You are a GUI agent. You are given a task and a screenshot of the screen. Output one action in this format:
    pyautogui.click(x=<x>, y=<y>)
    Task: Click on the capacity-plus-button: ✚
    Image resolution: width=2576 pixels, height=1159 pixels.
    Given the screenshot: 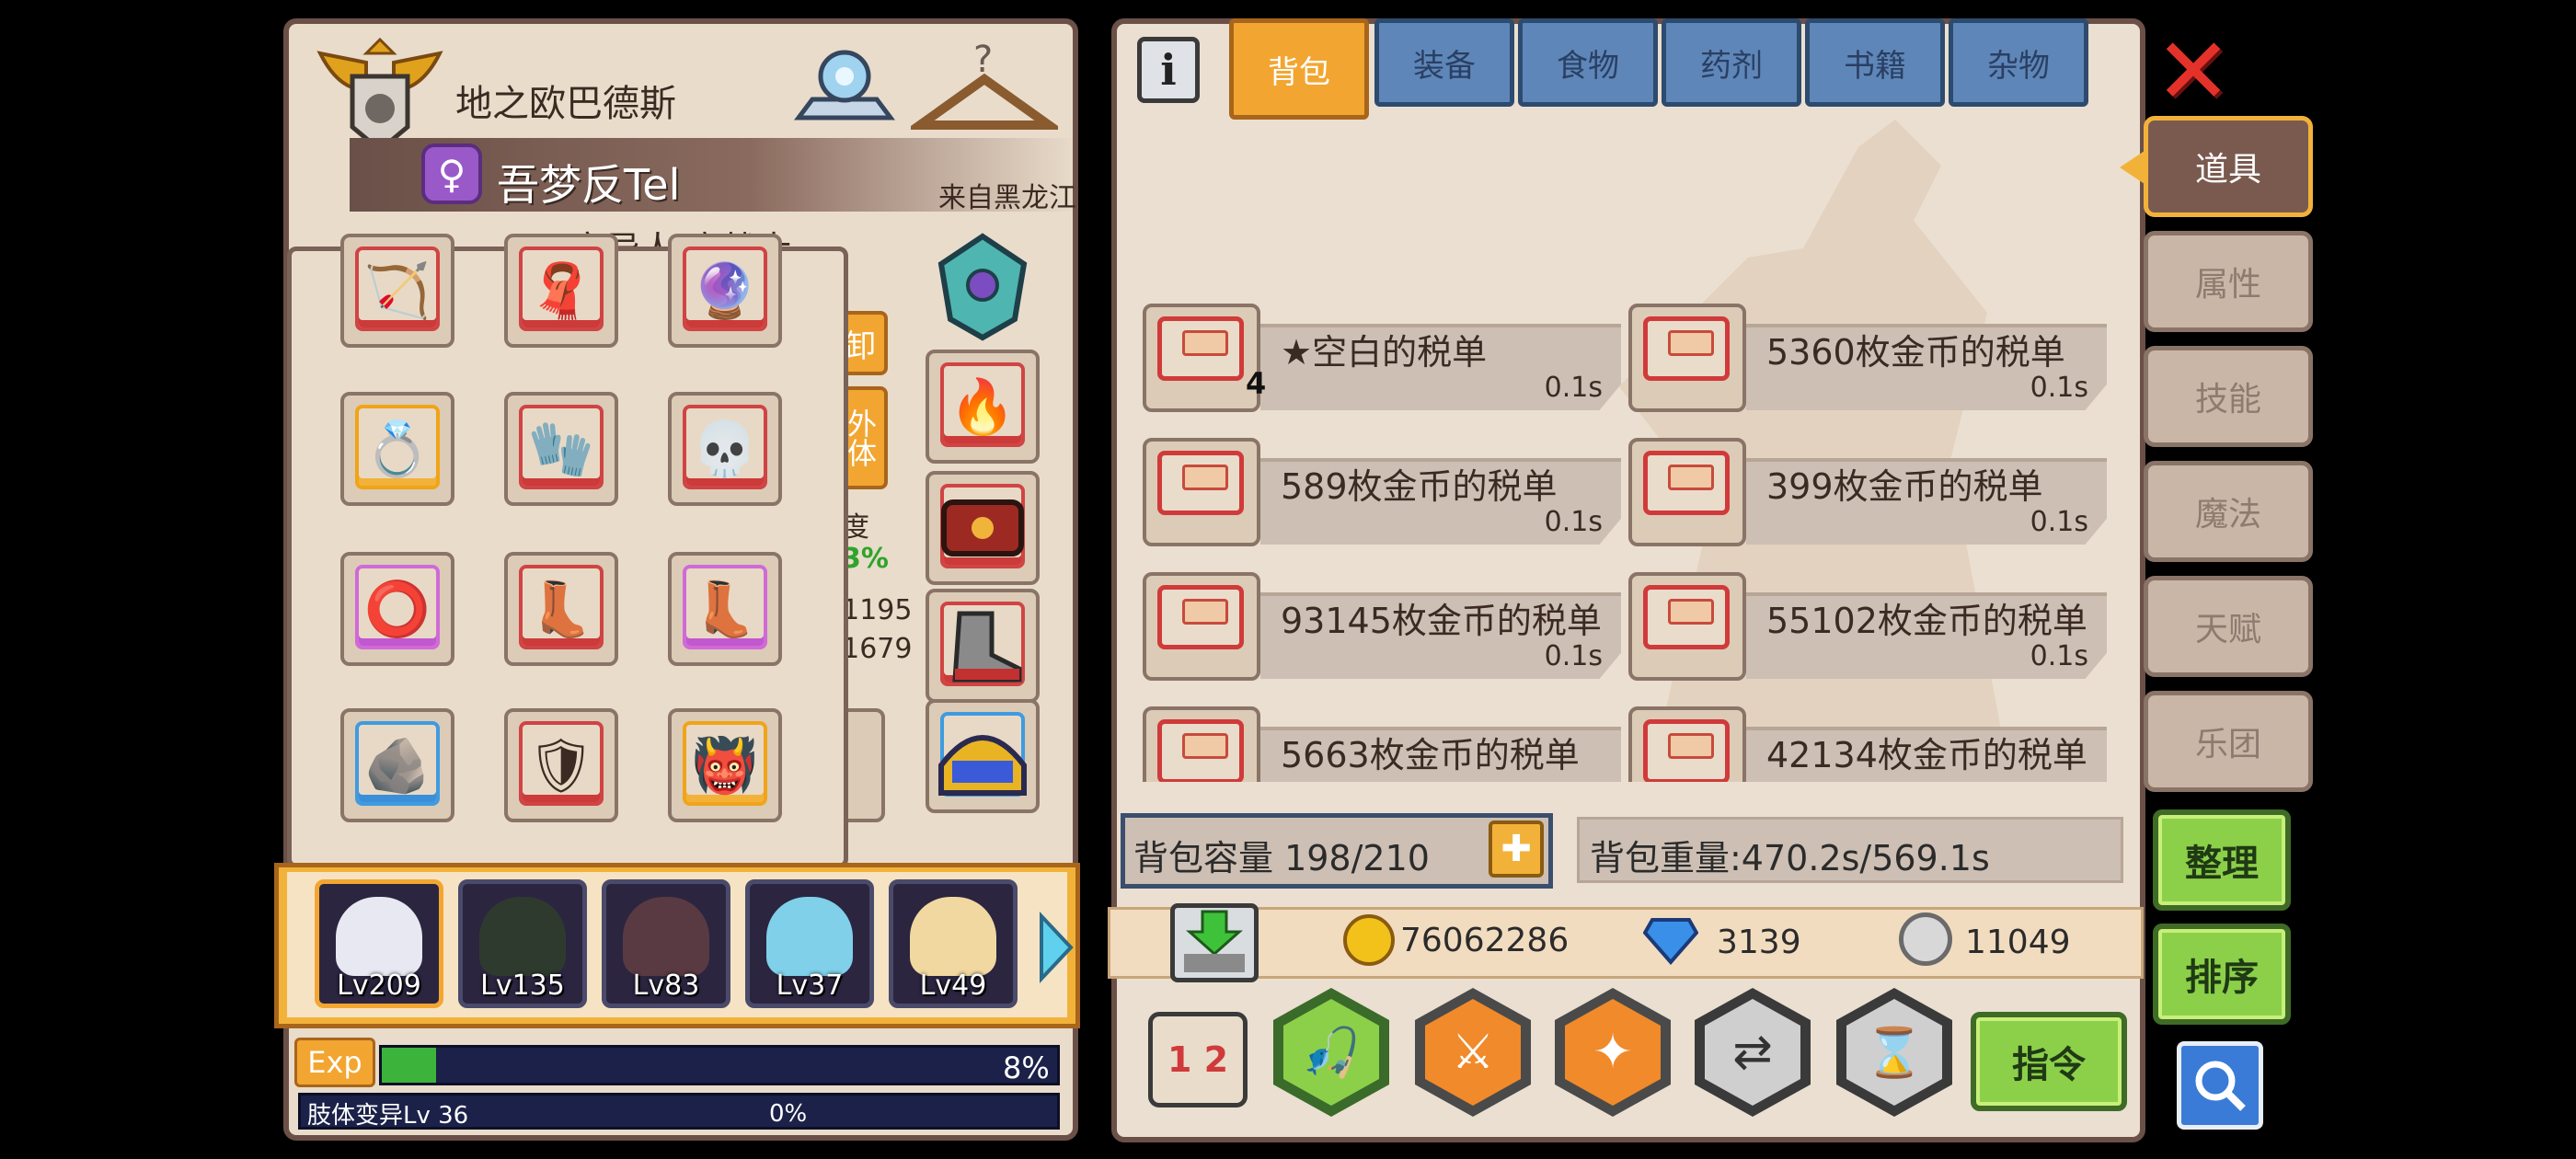 What is the action you would take?
    pyautogui.click(x=1516, y=849)
    